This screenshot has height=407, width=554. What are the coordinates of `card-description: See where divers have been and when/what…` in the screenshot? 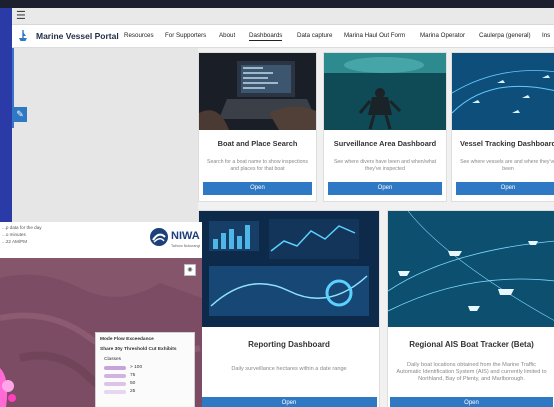 It's located at (385, 165).